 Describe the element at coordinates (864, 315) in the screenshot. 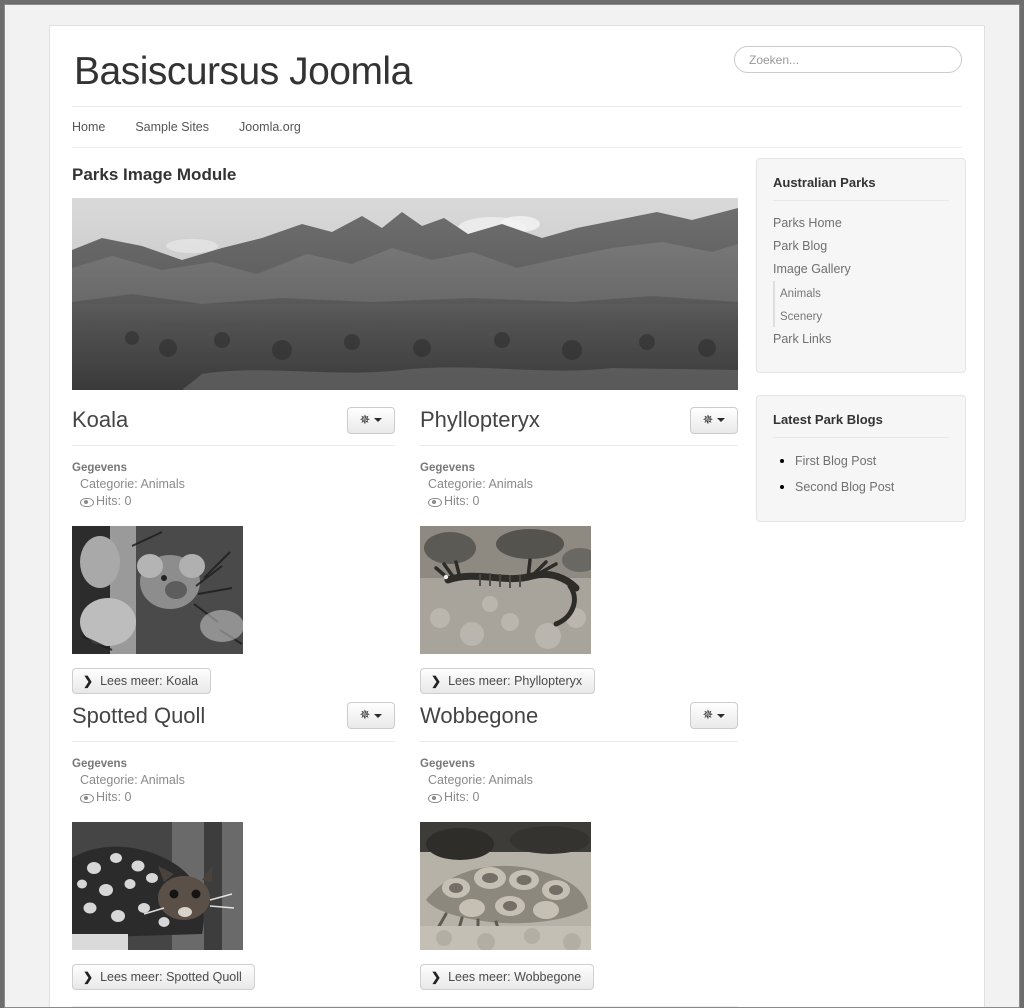

I see `menu-item-scenery: Scenery` at that location.